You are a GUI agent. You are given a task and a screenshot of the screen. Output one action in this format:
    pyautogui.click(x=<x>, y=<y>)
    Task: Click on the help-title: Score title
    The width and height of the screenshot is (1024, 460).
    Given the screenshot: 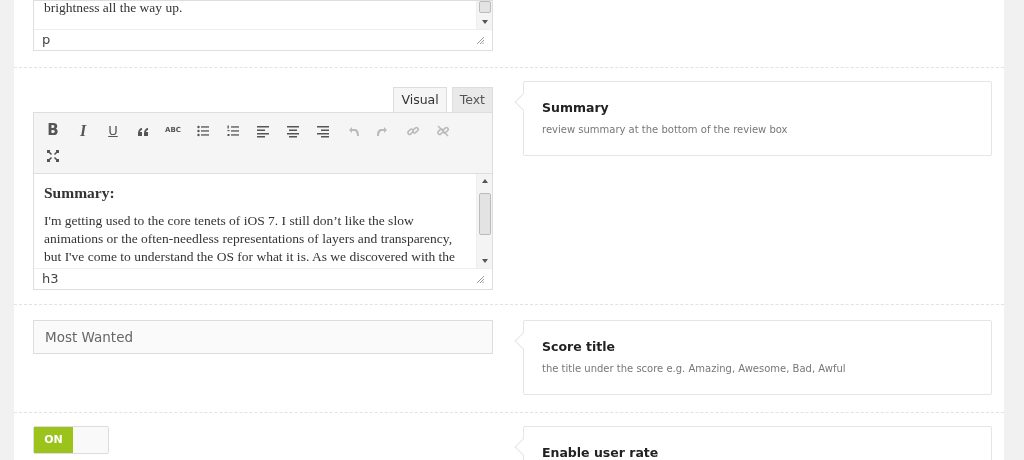 What is the action you would take?
    pyautogui.click(x=579, y=347)
    